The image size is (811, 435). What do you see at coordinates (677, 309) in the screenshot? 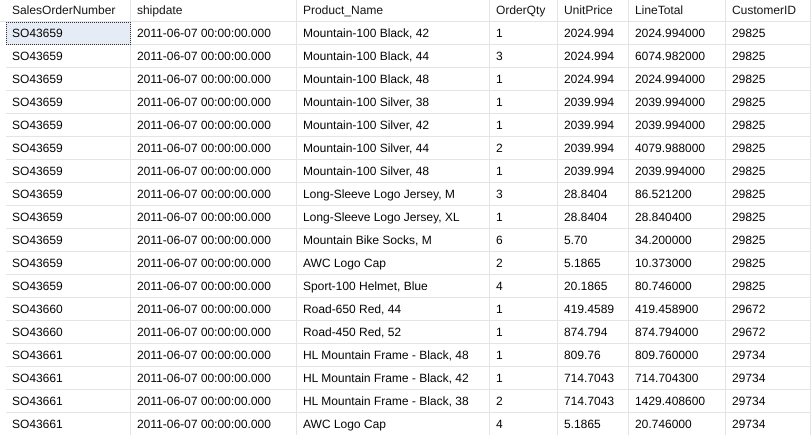
I see `table-cell: 419.458900` at bounding box center [677, 309].